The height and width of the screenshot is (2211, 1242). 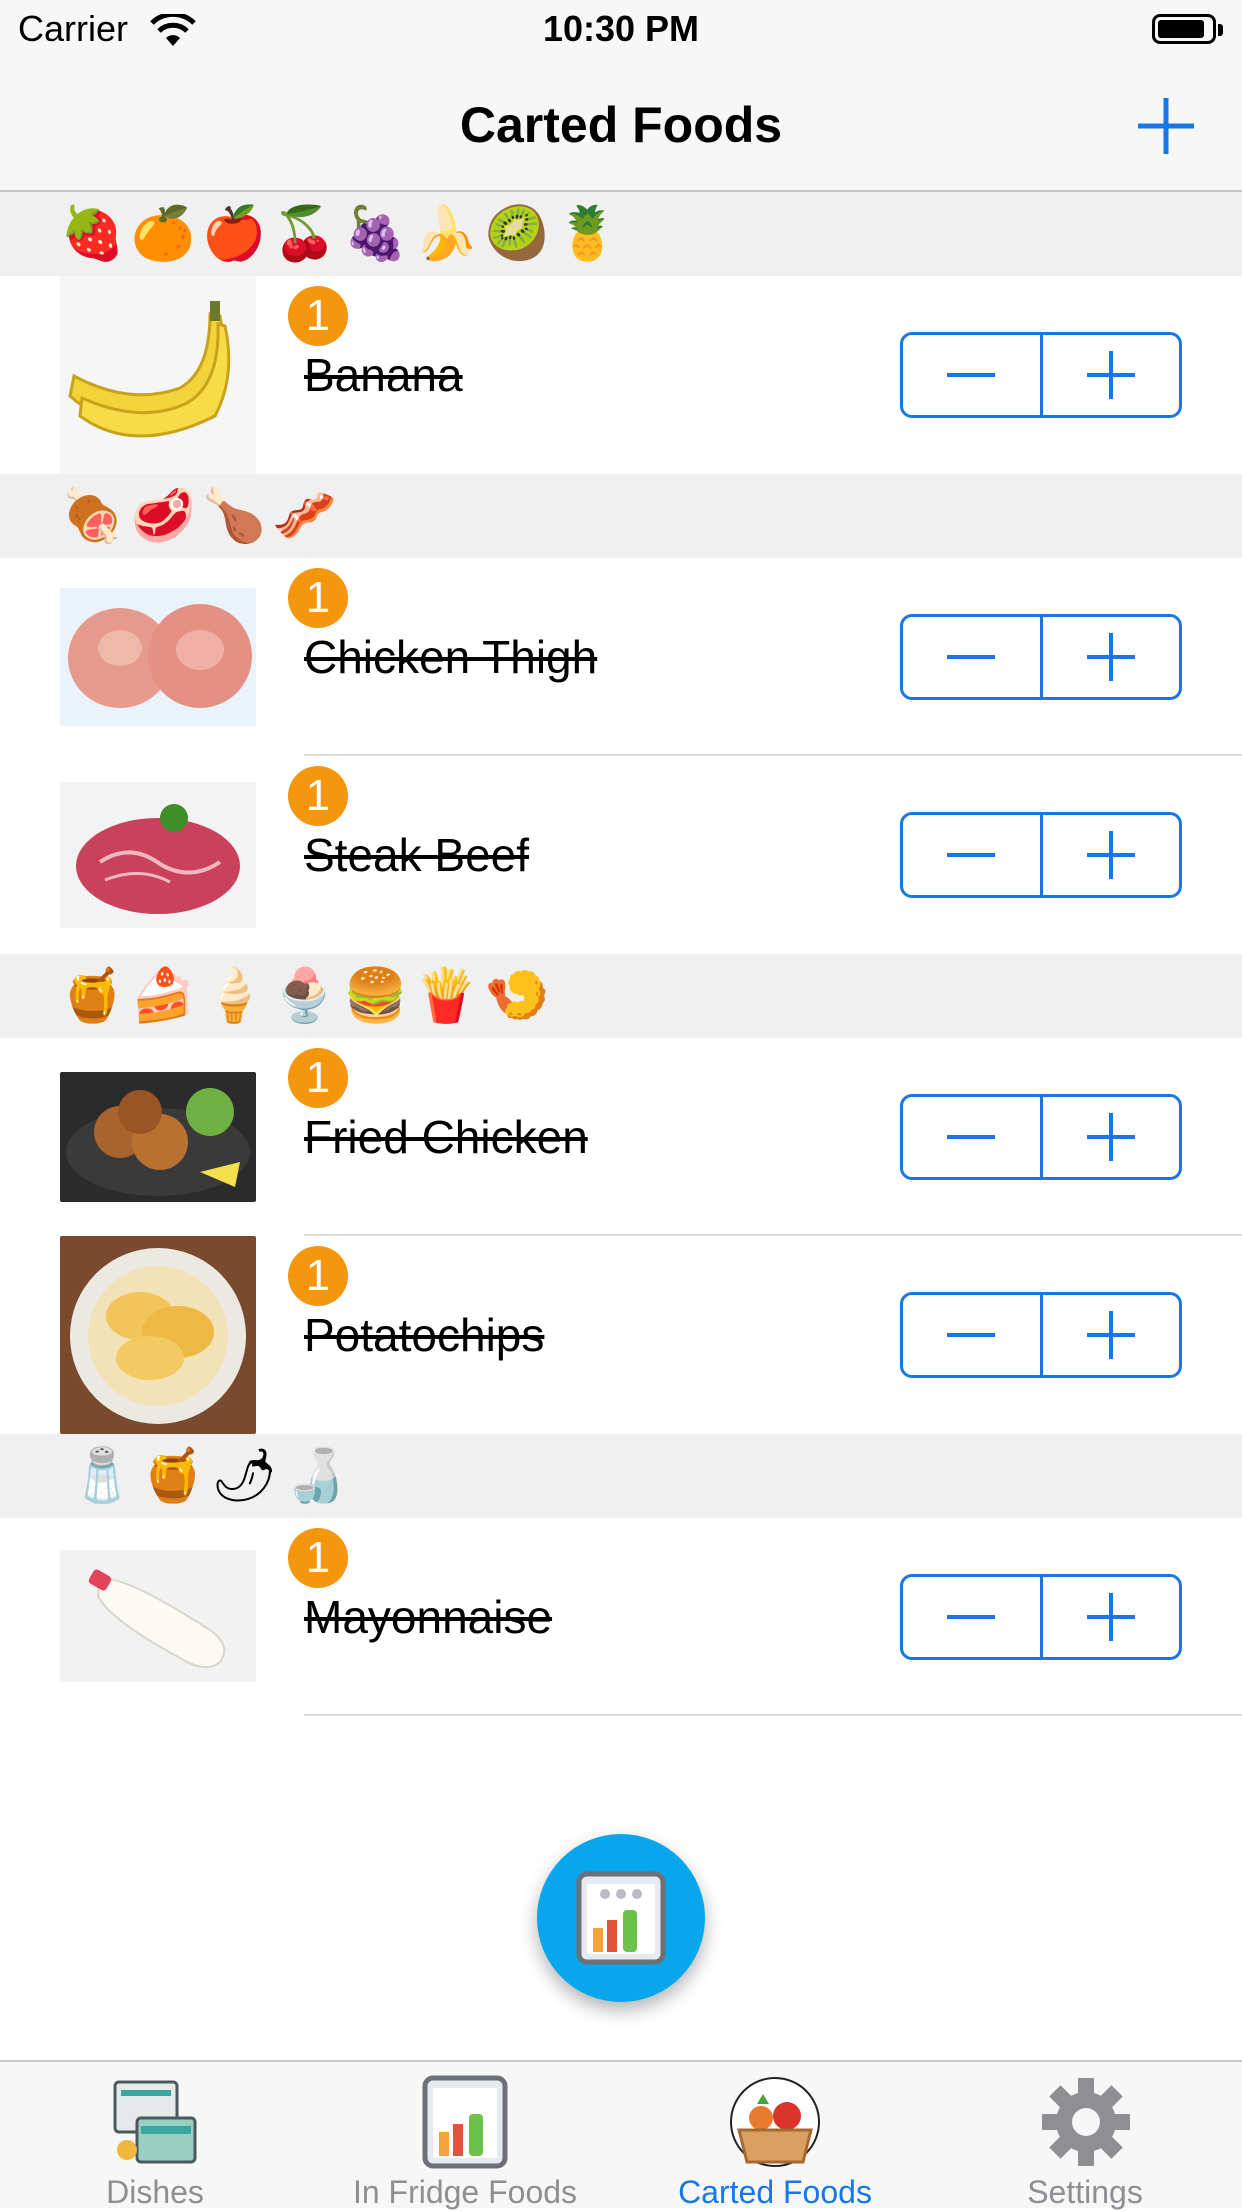 What do you see at coordinates (775, 2192) in the screenshot?
I see `tab-label: Carted Foods` at bounding box center [775, 2192].